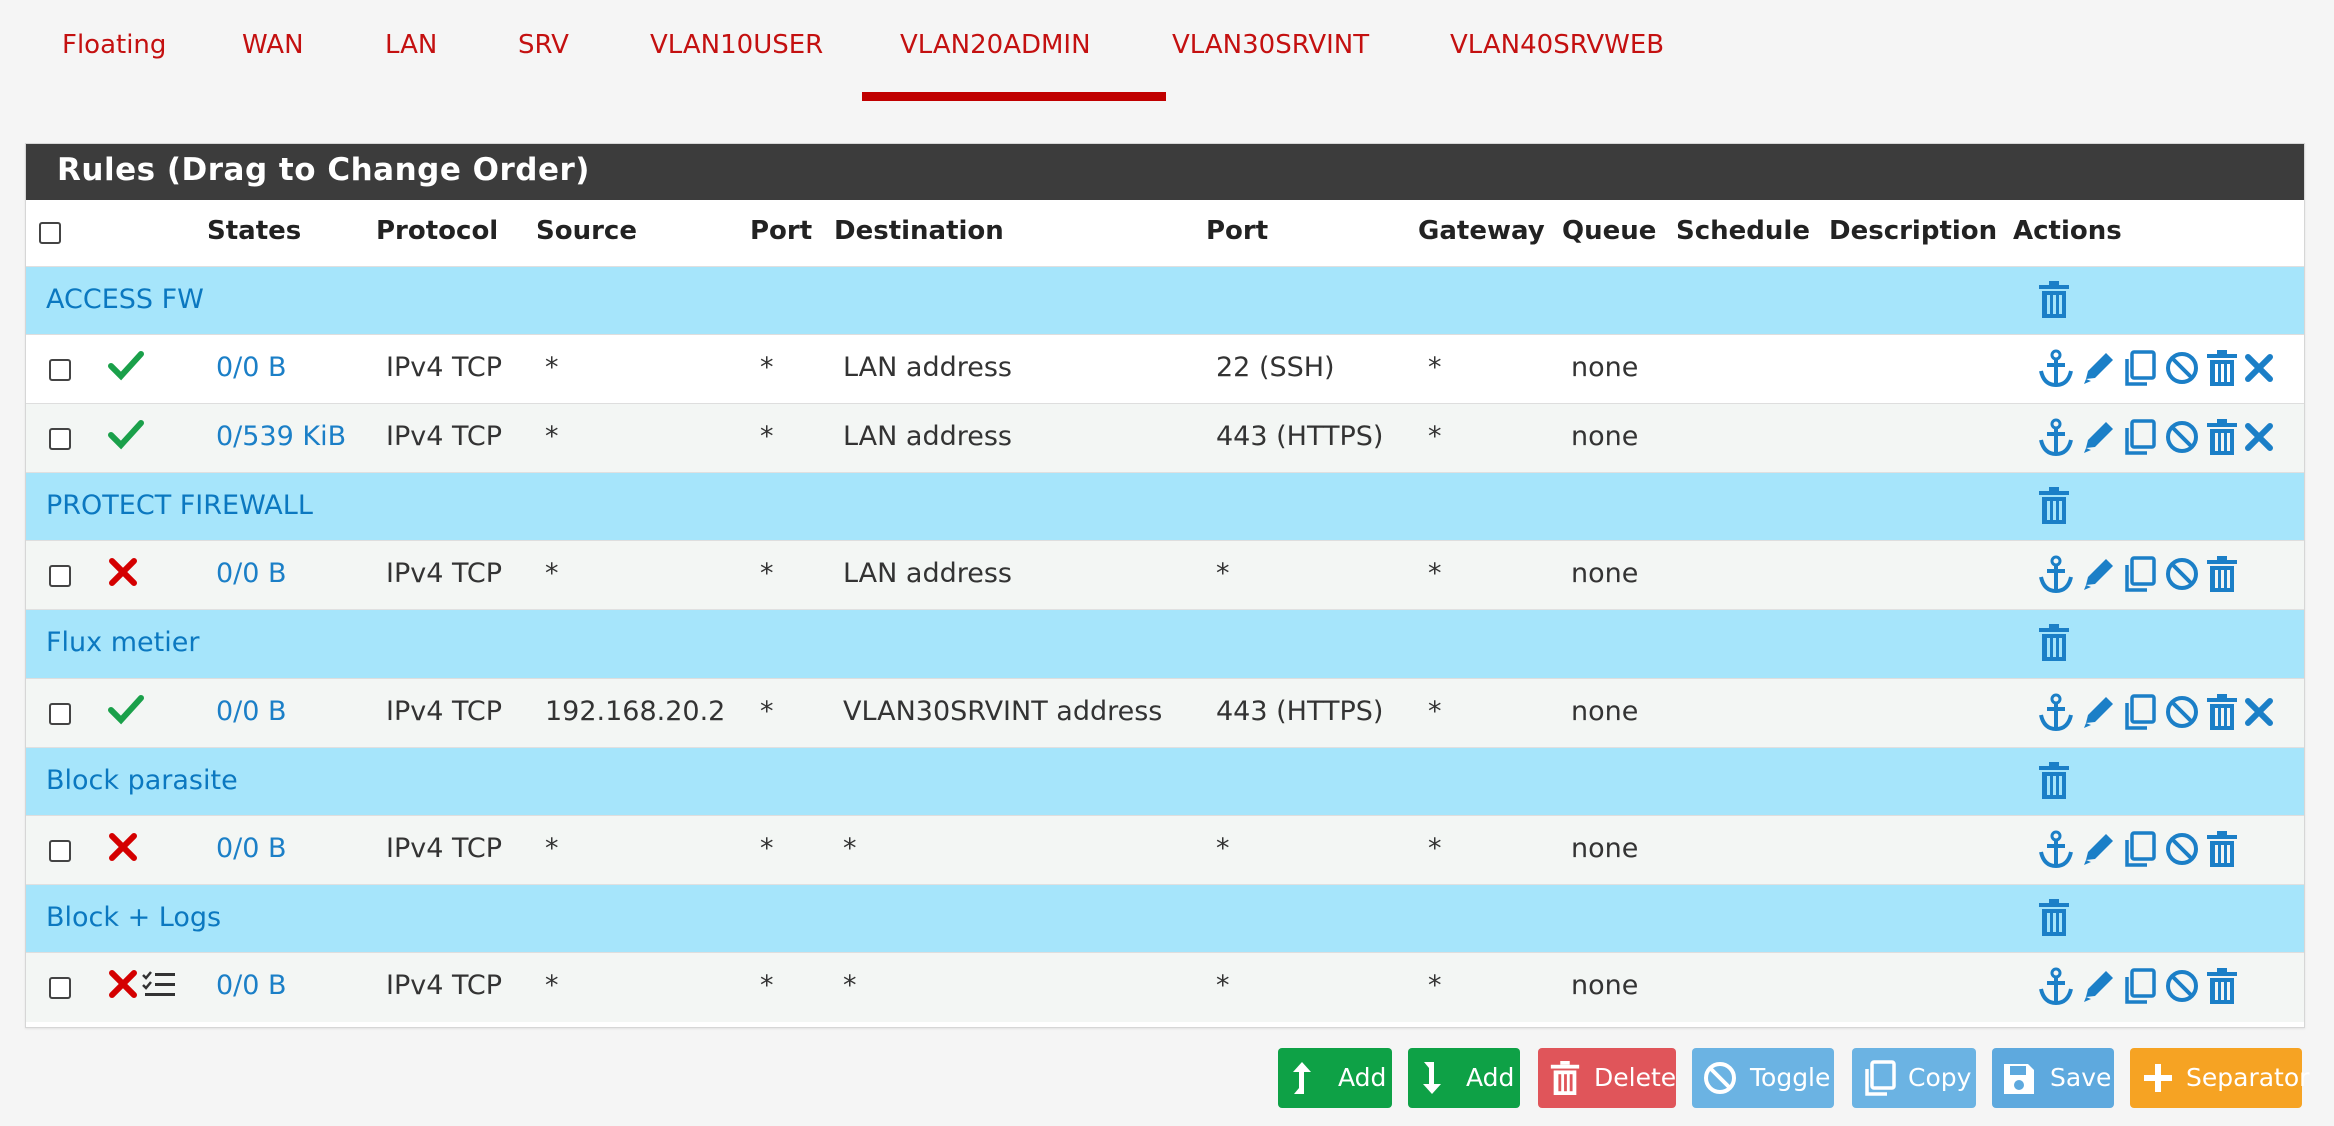 The image size is (2334, 1126). What do you see at coordinates (1003, 711) in the screenshot?
I see `rule-destination: VLAN30SRVINT address` at bounding box center [1003, 711].